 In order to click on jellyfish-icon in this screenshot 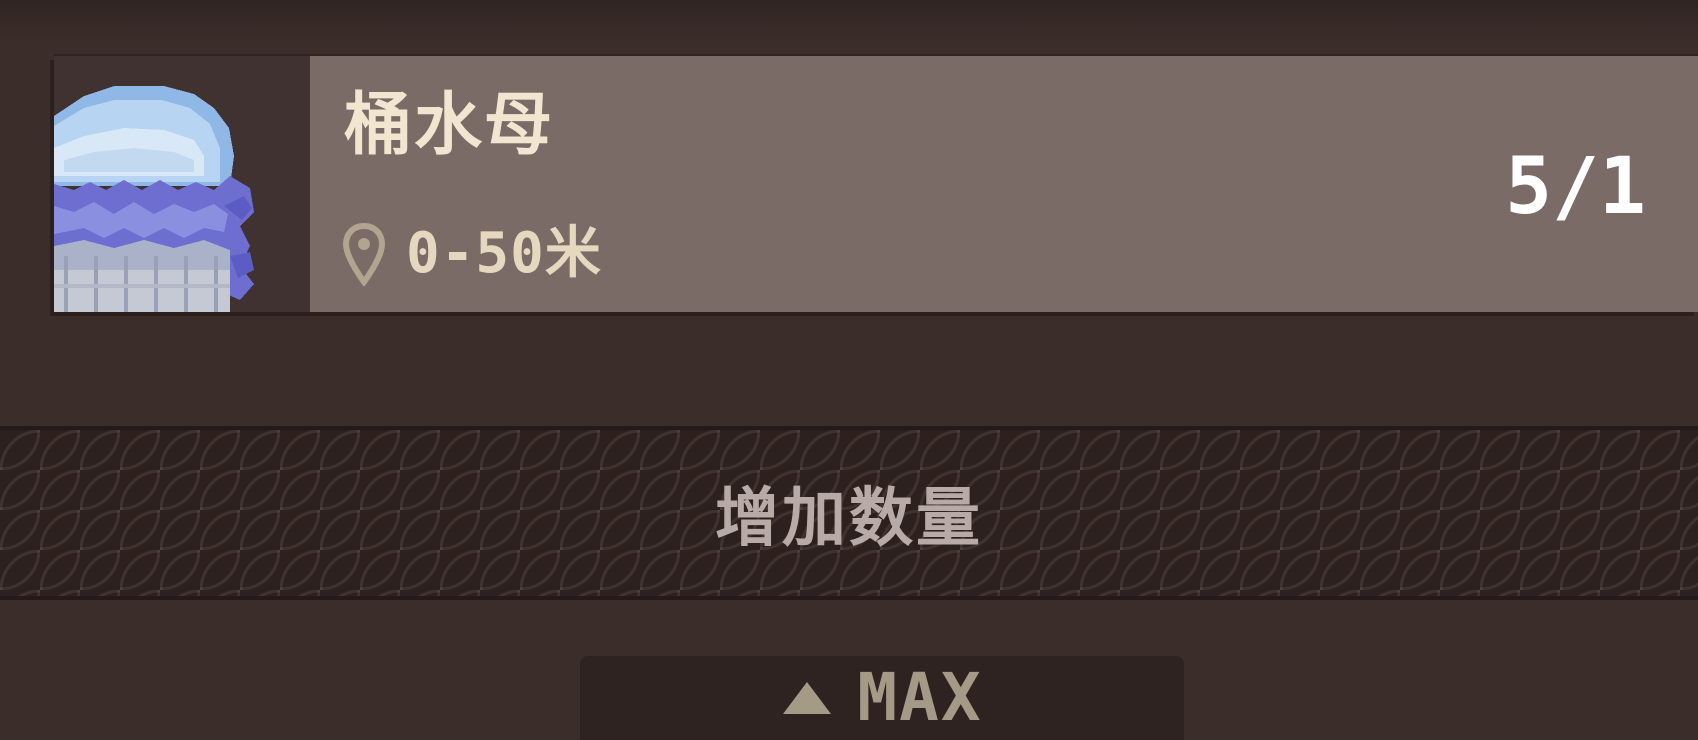, I will do `click(154, 199)`.